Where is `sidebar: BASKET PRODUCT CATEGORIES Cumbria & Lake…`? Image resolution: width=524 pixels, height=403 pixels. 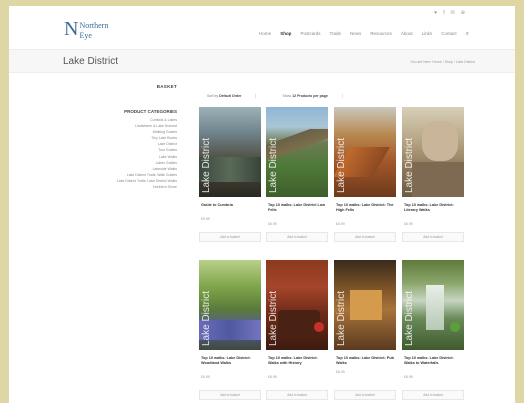
sidebar: BASKET PRODUCT CATEGORIES Cumbria & Lake… is located at coordinates (125, 137).